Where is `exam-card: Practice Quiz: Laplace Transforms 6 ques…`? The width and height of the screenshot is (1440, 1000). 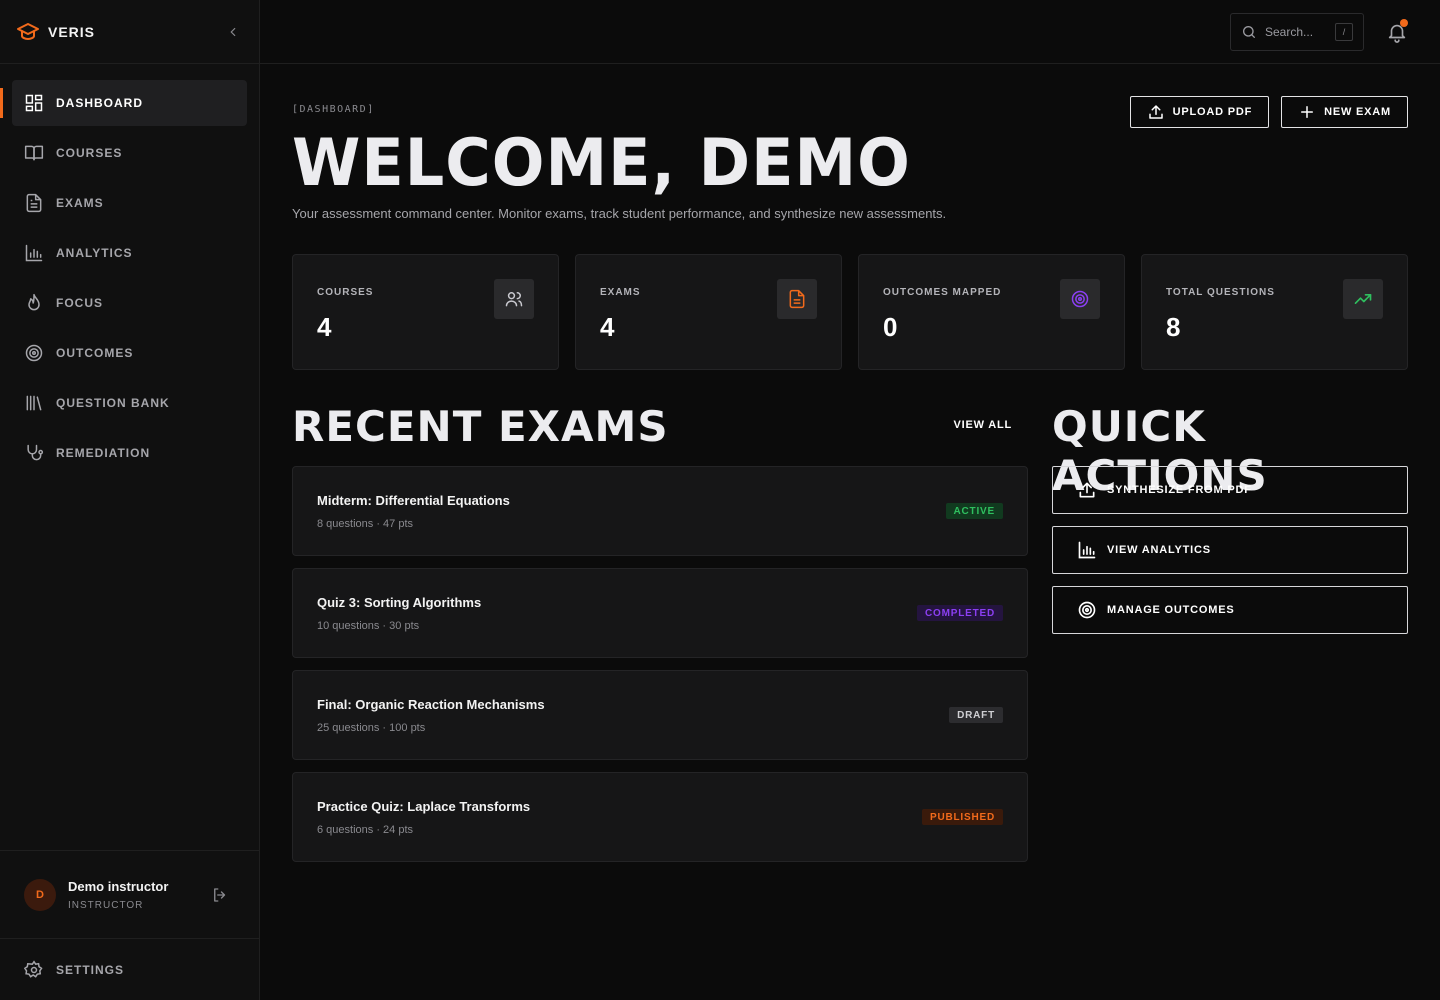
exam-card: Practice Quiz: Laplace Transforms 6 ques… is located at coordinates (660, 817).